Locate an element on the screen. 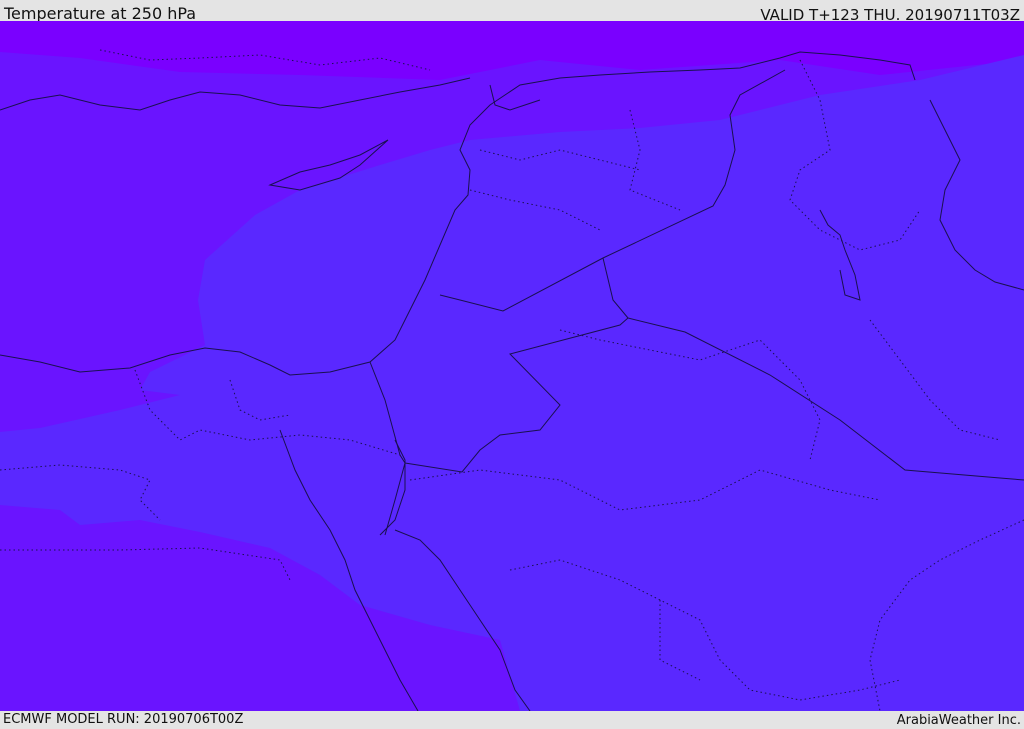 The width and height of the screenshot is (1024, 729). model-run-label: ECMWF MODEL RUN: 20190706T00Z is located at coordinates (123, 719).